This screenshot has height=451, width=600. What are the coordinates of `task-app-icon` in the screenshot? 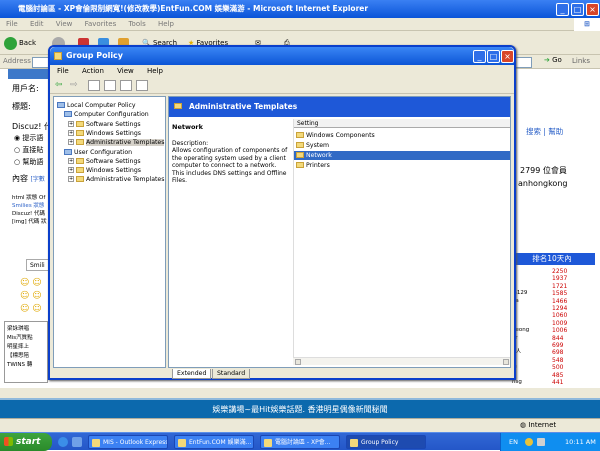 It's located at (182, 443).